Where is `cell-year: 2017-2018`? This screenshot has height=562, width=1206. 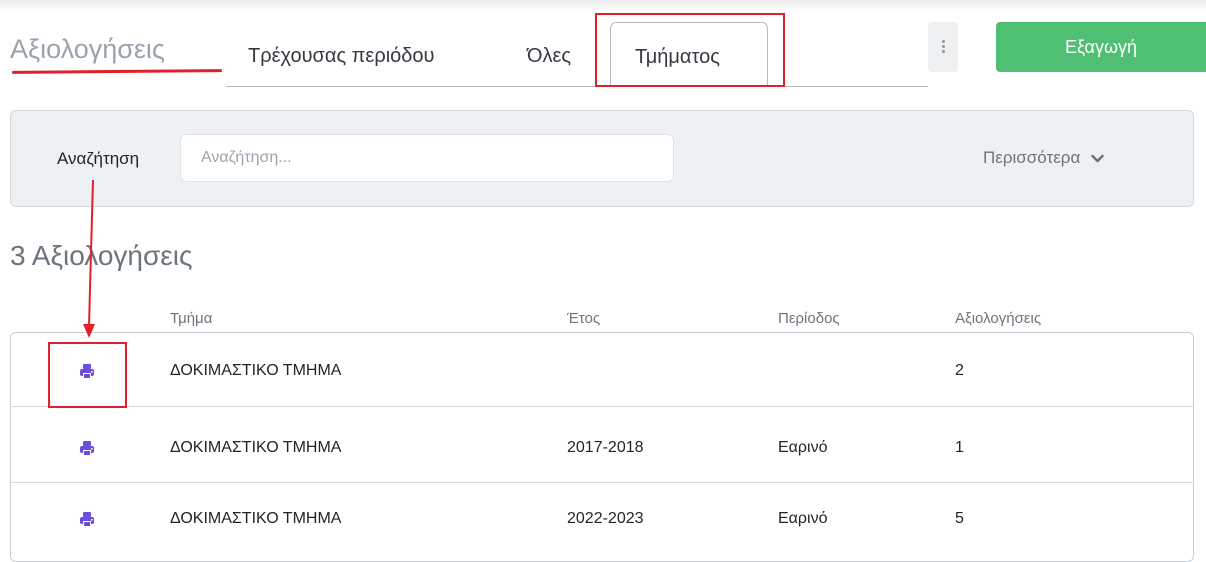 cell-year: 2017-2018 is located at coordinates (605, 447).